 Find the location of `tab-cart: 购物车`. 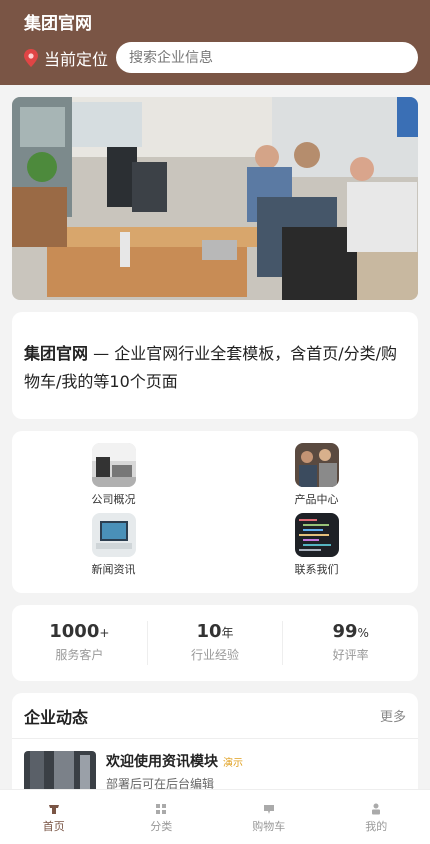

tab-cart: 购物车 is located at coordinates (269, 817).